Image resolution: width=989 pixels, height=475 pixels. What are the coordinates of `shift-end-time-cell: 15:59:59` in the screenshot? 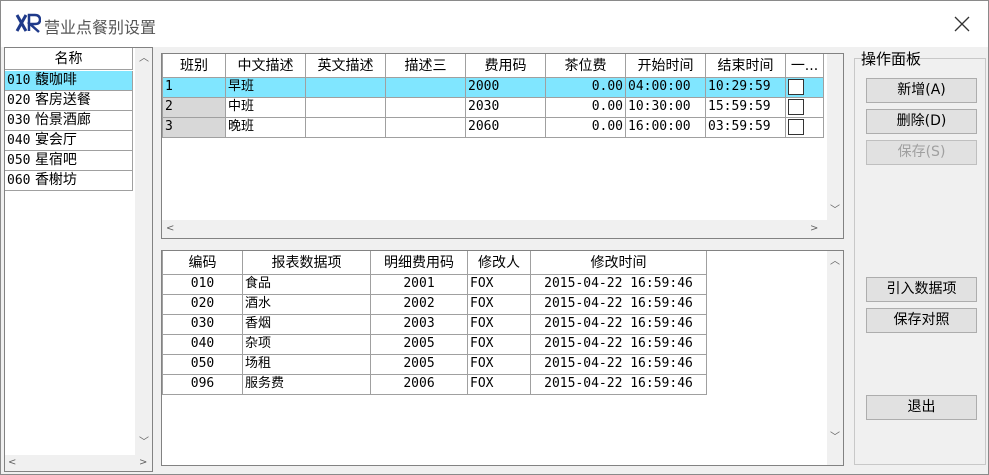 It's located at (745, 107).